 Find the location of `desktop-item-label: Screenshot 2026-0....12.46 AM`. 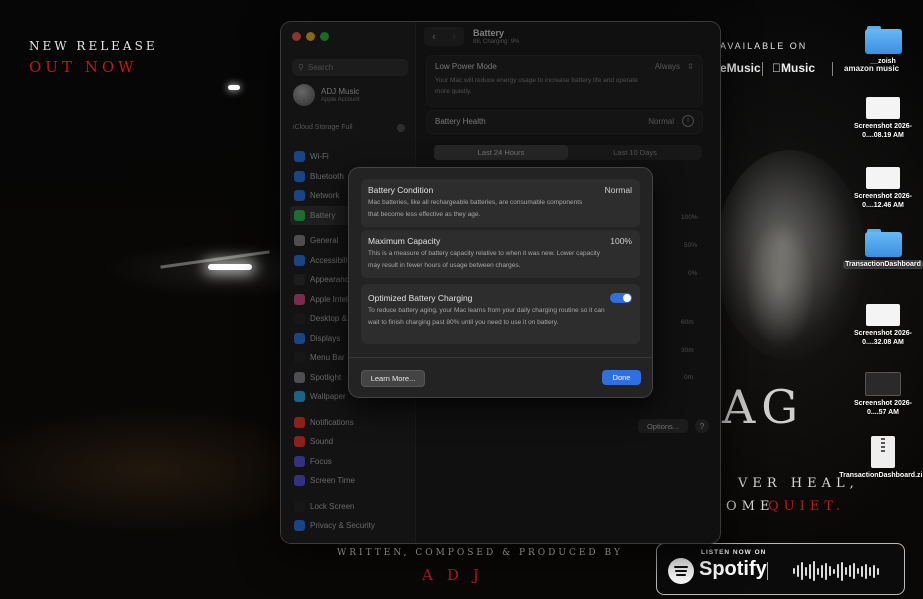

desktop-item-label: Screenshot 2026-0....12.46 AM is located at coordinates (883, 201).